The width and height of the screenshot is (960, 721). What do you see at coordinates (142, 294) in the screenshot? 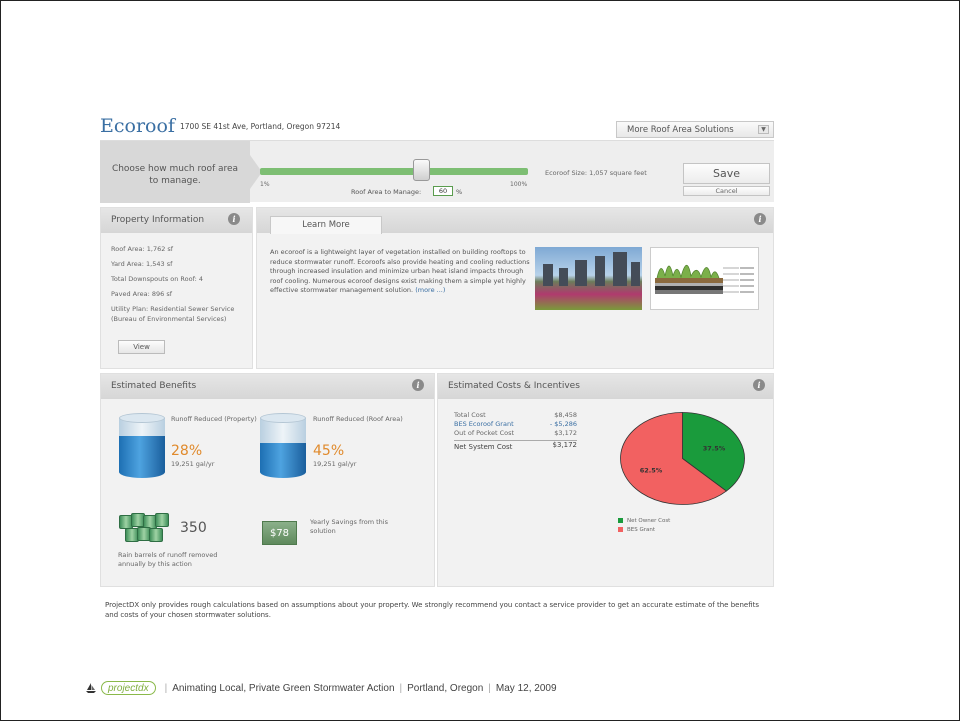
I see `paved-area-item: Paved Area: 896 sf` at bounding box center [142, 294].